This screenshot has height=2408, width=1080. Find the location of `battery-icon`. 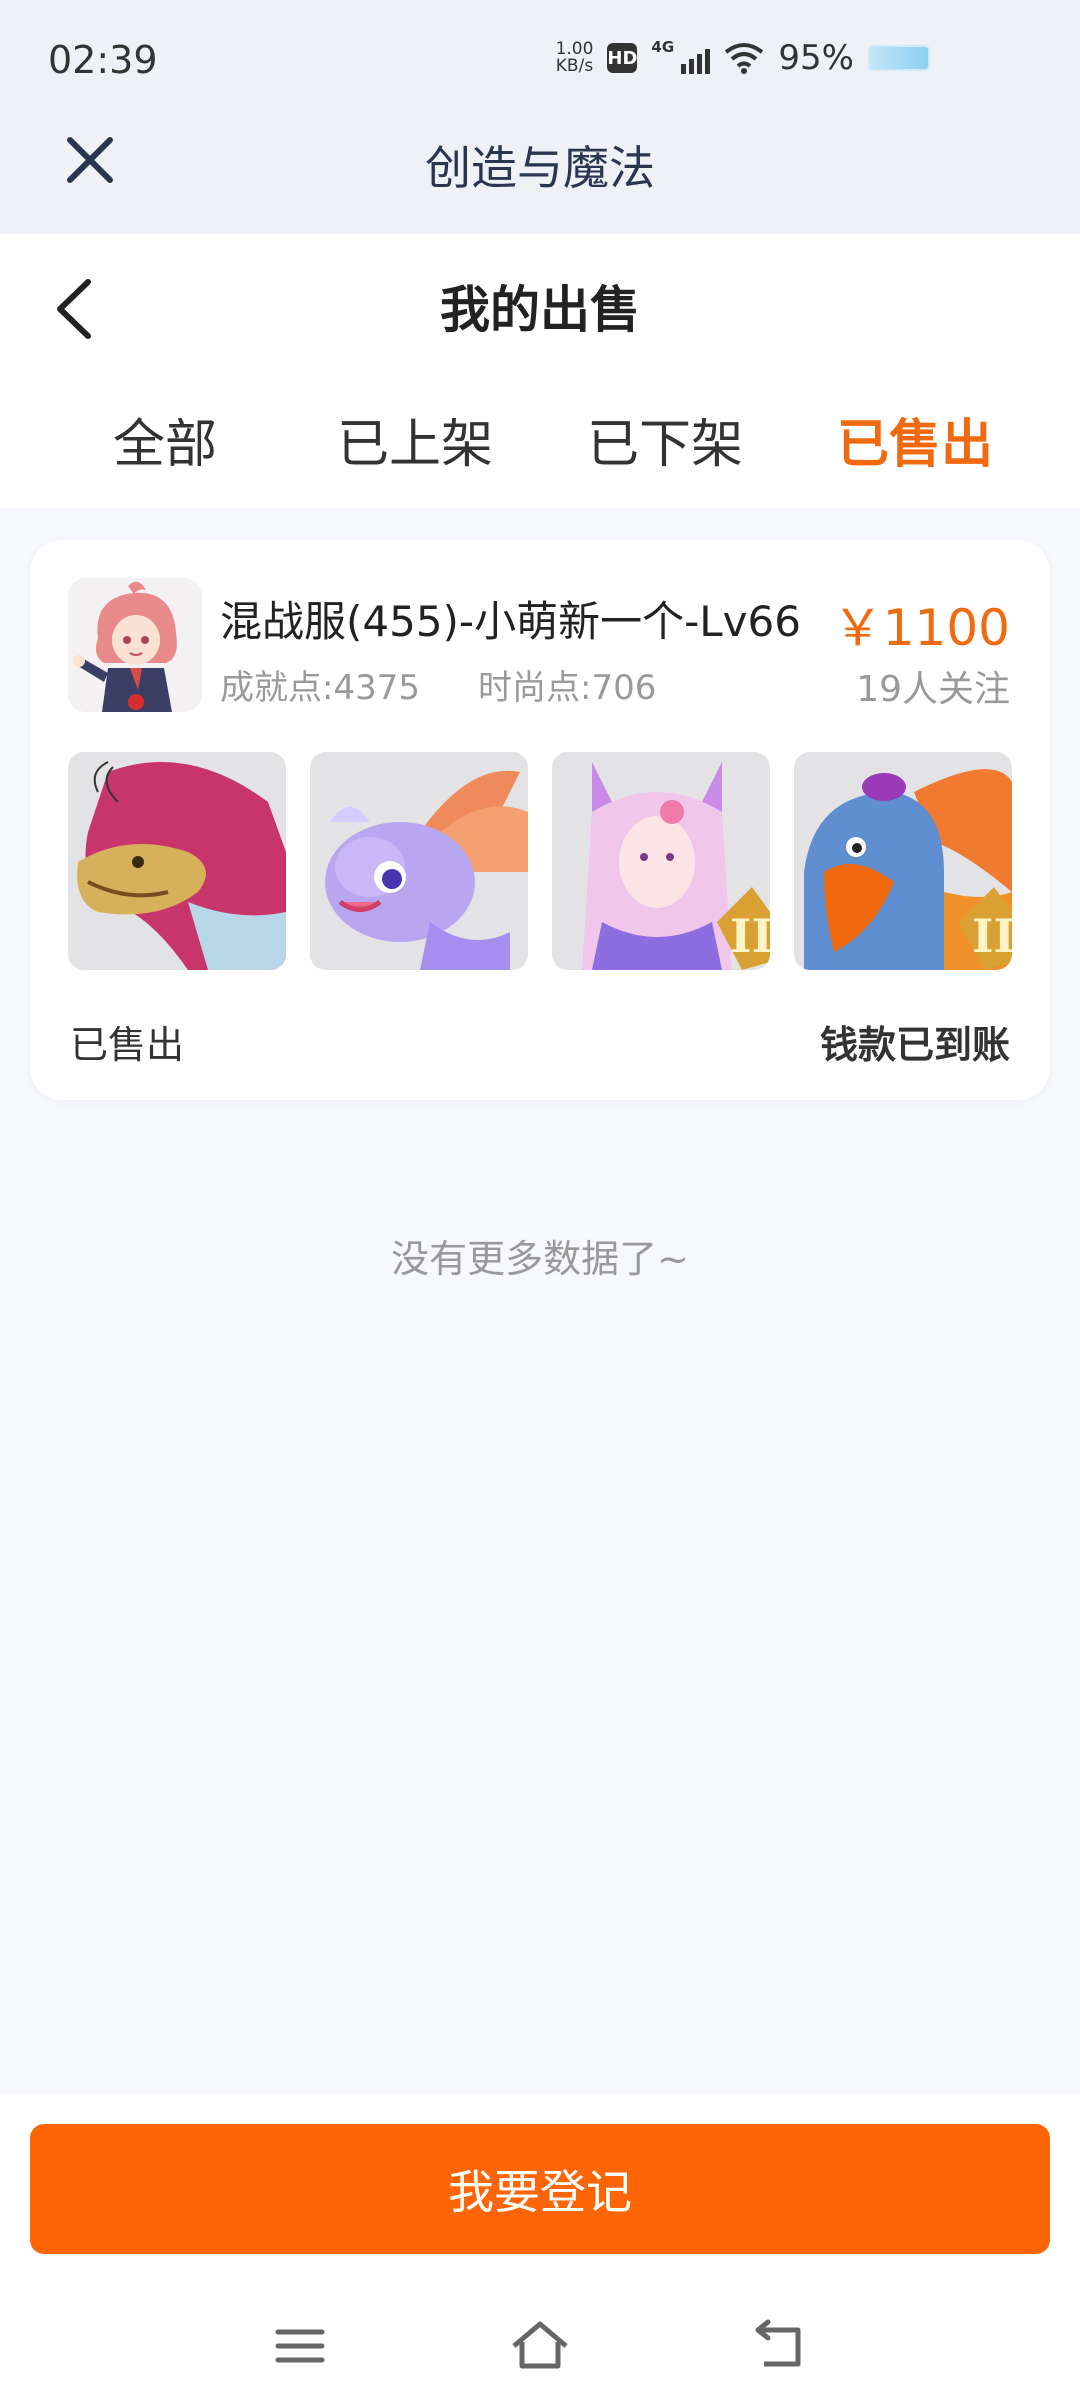

battery-icon is located at coordinates (899, 58).